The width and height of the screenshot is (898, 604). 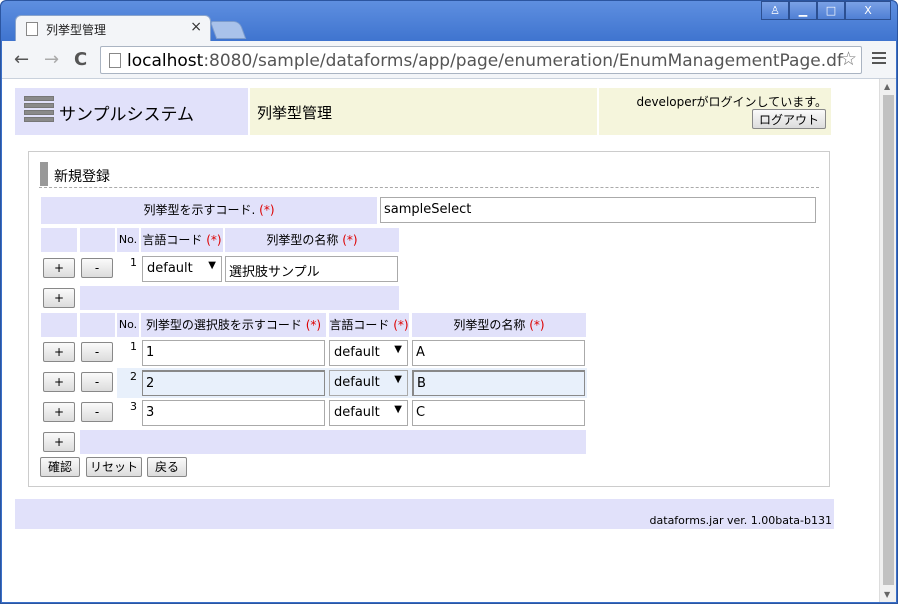 I want to click on row-number: 2, so click(x=133, y=376).